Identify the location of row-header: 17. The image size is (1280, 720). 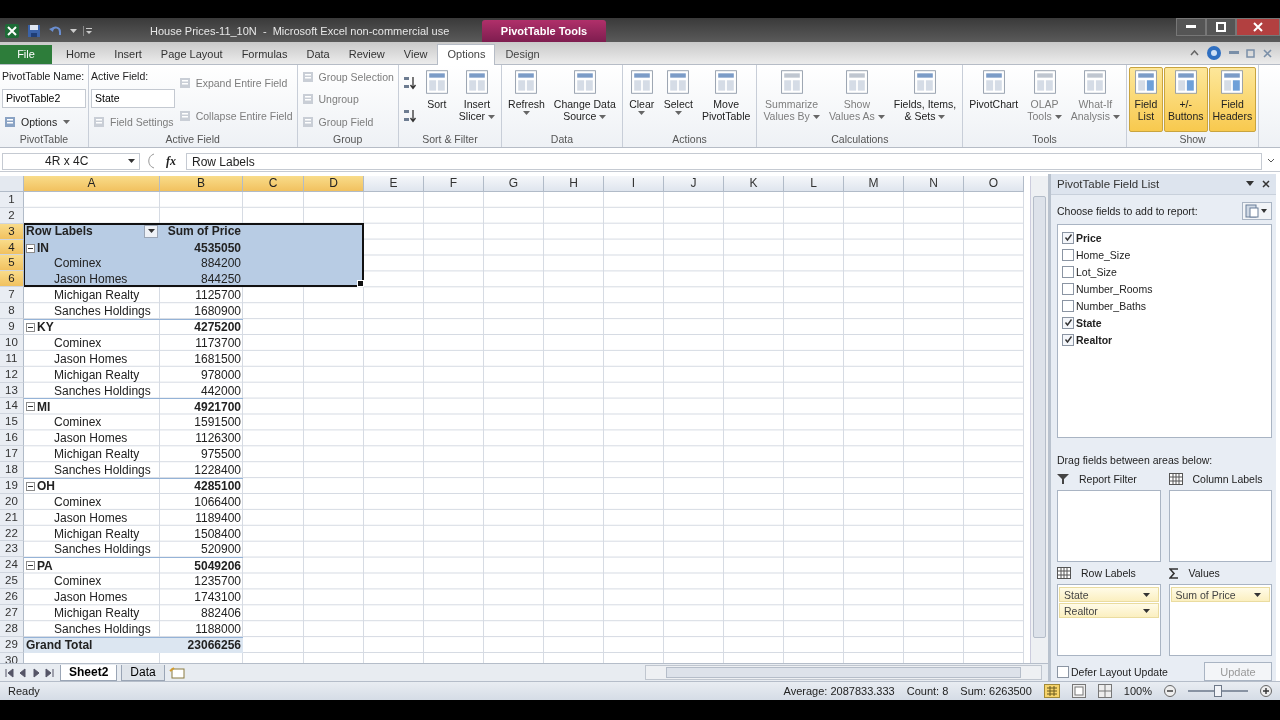
(12, 454).